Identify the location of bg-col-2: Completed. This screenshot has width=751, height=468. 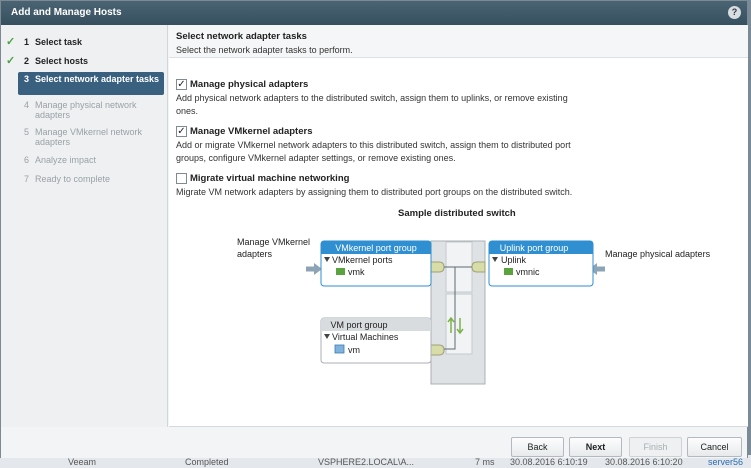
(207, 462).